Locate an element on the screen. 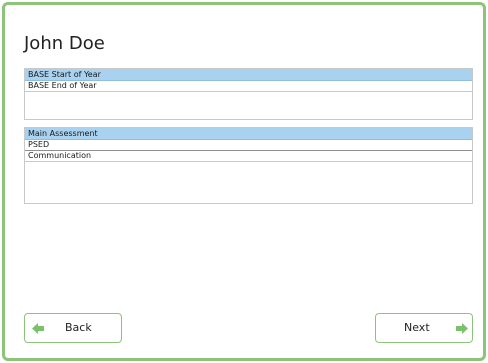  next-button-label: Next is located at coordinates (417, 327).